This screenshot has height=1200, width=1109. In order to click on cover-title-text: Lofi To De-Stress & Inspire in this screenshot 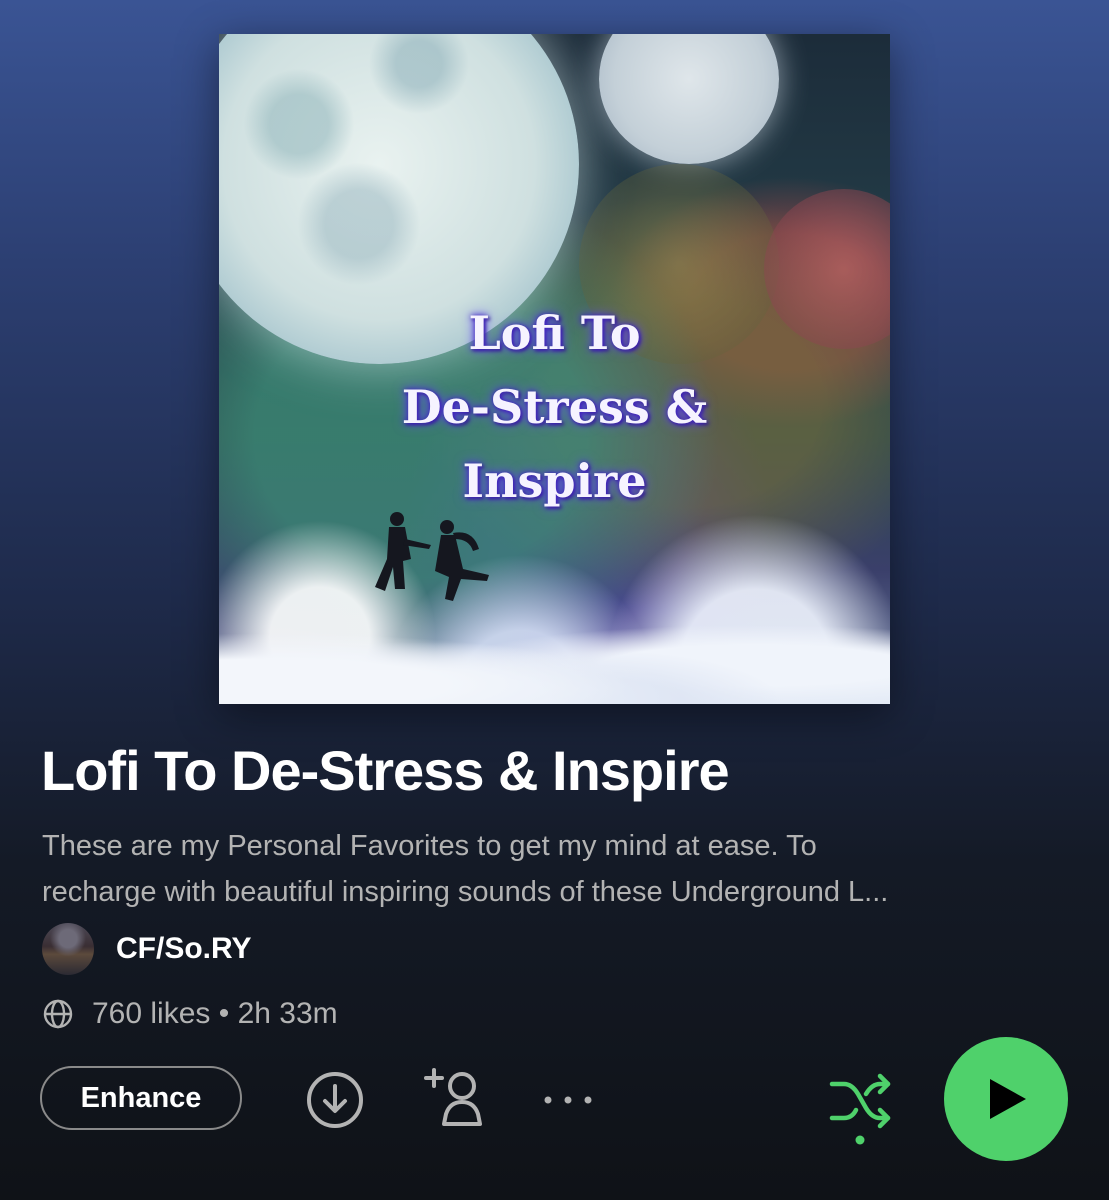, I will do `click(554, 407)`.